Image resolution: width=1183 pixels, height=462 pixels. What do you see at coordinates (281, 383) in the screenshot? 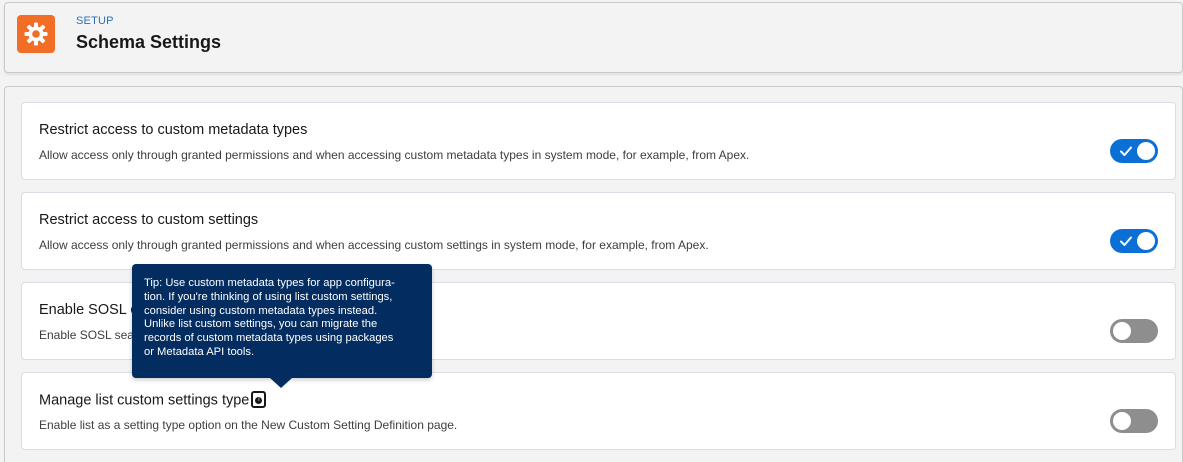
I see `tooltip-arrow` at bounding box center [281, 383].